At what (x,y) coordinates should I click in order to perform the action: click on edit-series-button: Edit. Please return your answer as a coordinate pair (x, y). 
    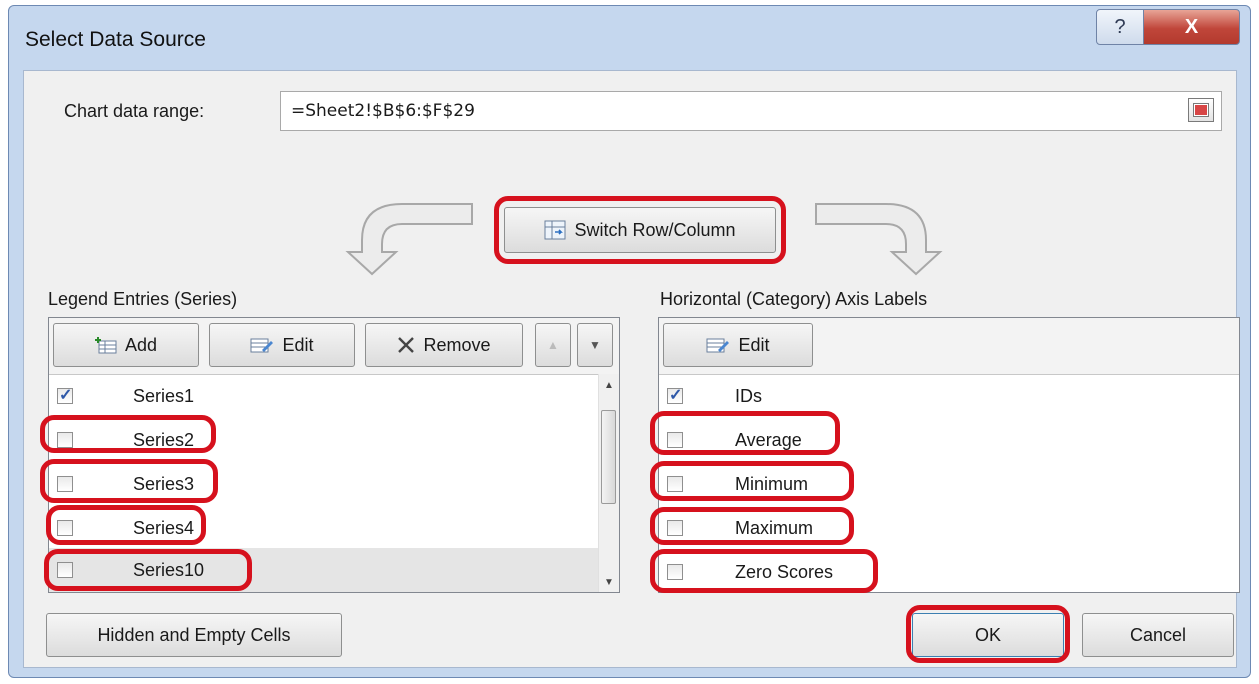
    Looking at the image, I should click on (282, 345).